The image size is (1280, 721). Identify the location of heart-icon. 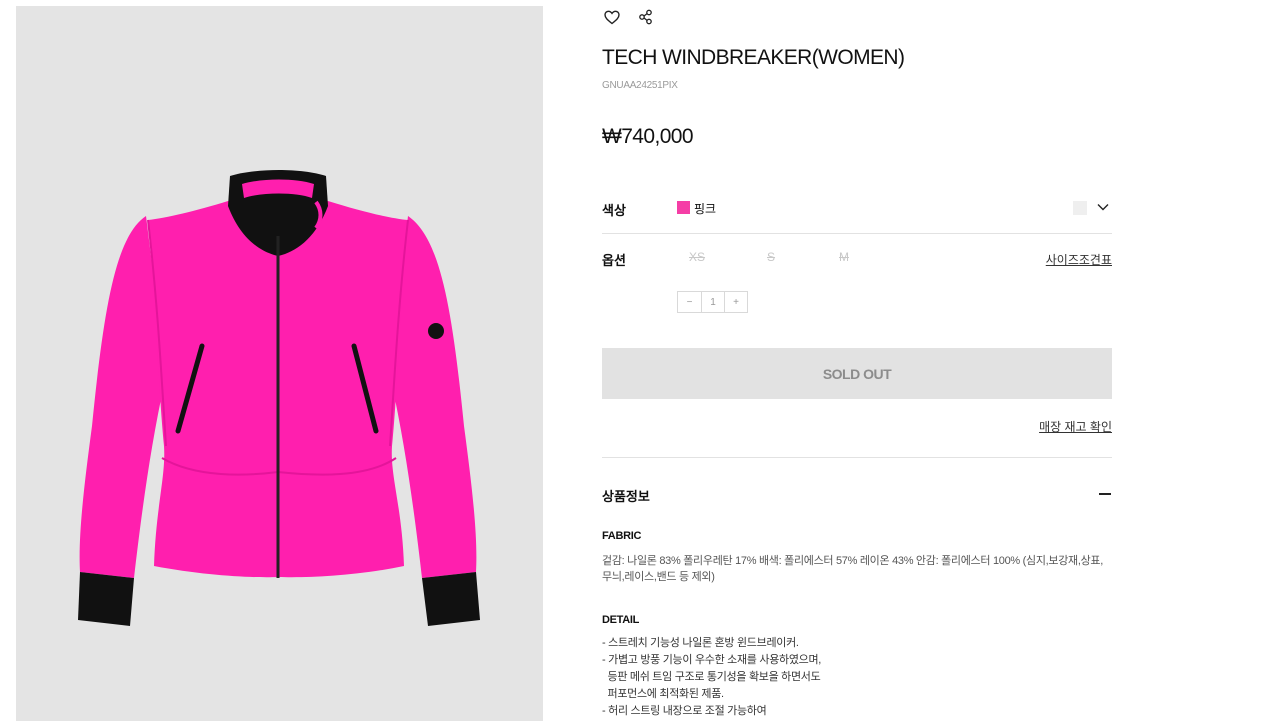
(612, 17).